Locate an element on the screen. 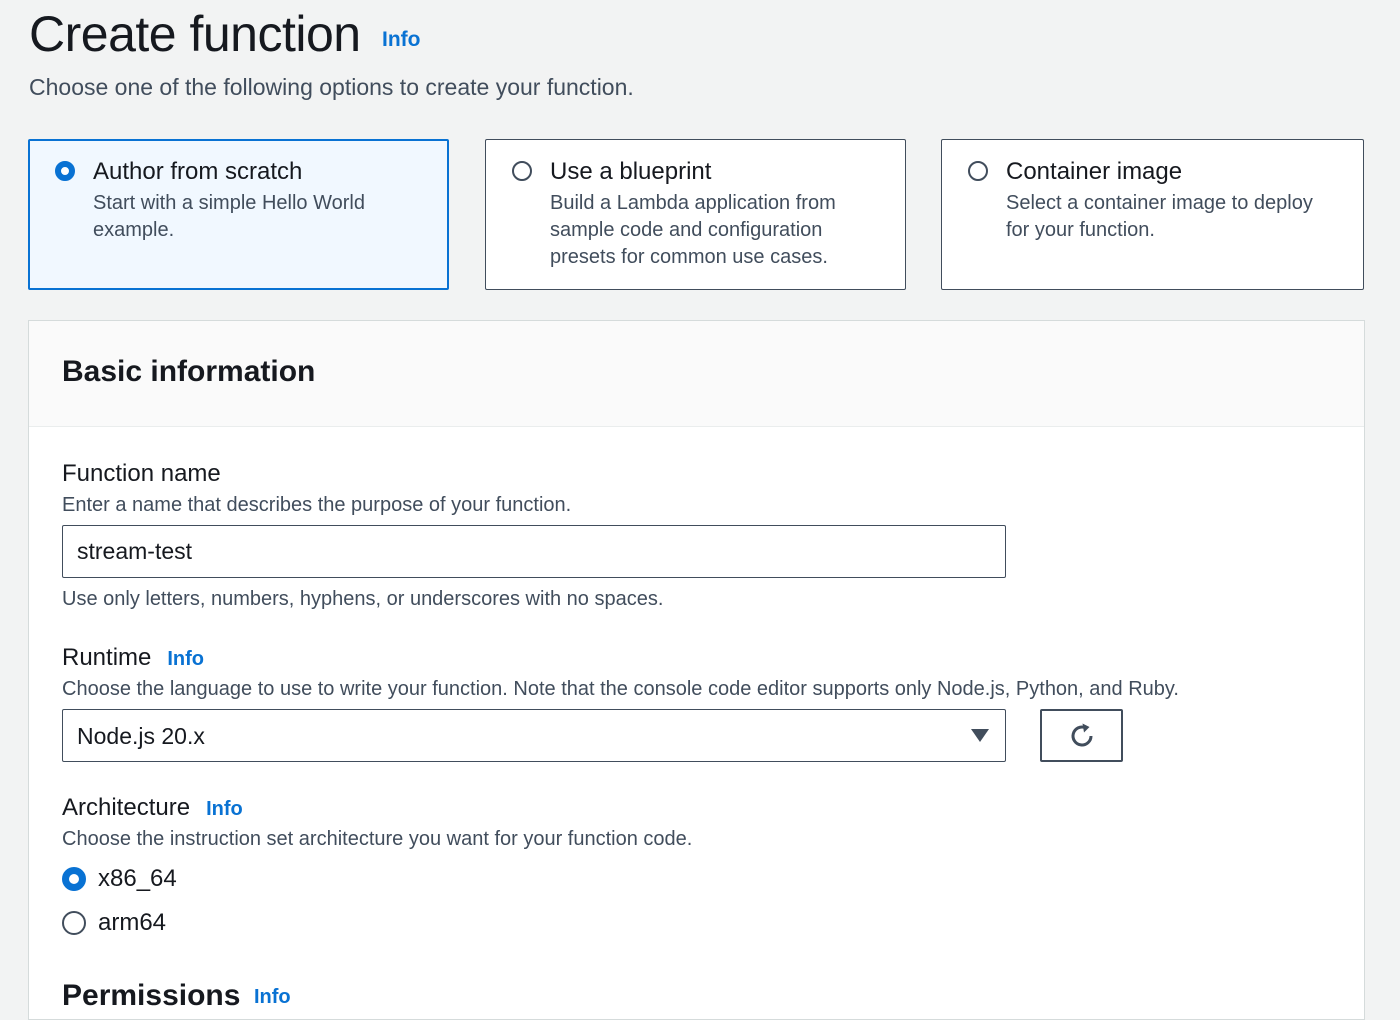 This screenshot has width=1400, height=1020. permissions-label: Permissions is located at coordinates (151, 995).